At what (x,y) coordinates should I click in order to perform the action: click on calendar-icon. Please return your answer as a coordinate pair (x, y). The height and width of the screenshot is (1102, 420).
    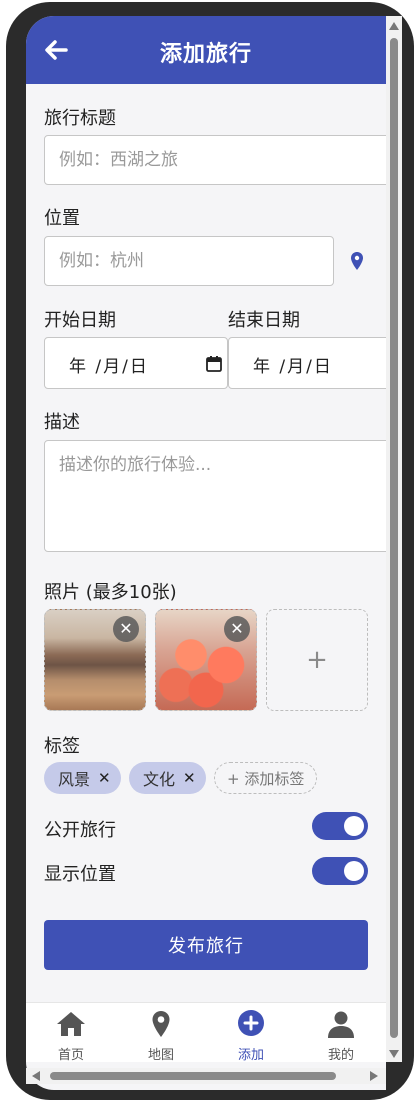
    Looking at the image, I should click on (214, 364).